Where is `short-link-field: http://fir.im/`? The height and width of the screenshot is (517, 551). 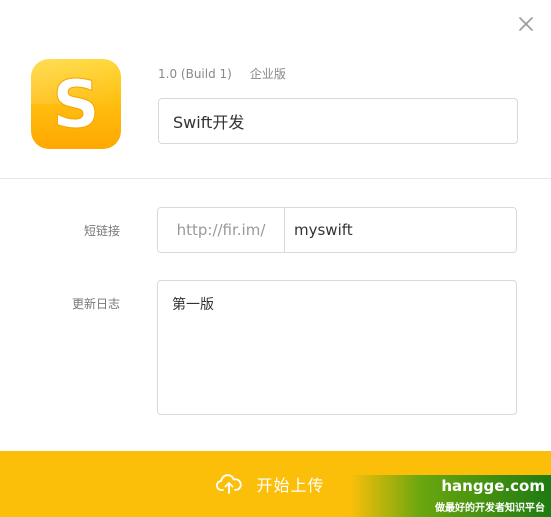 short-link-field: http://fir.im/ is located at coordinates (337, 230).